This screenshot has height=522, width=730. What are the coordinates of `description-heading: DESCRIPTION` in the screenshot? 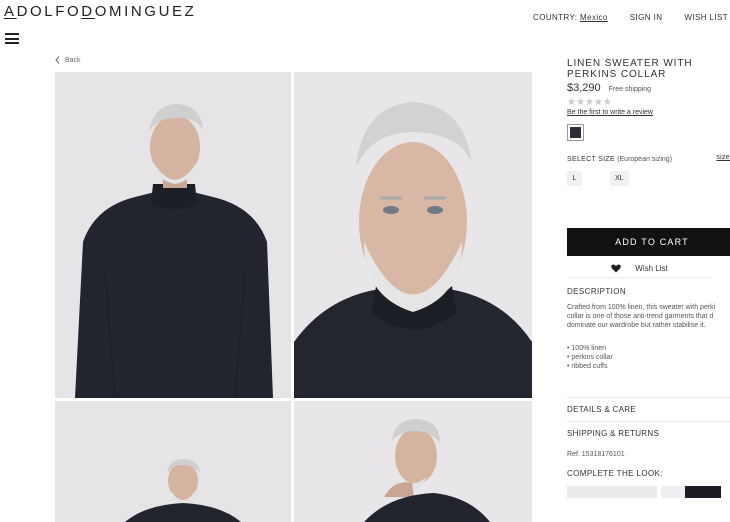 It's located at (597, 291).